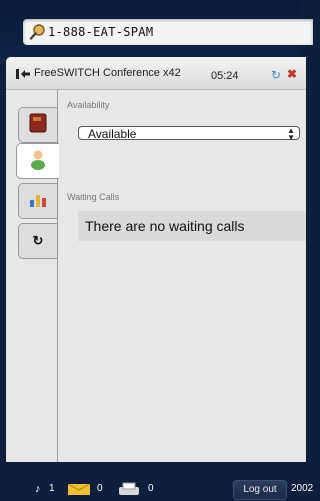  I want to click on close-icon: ✖, so click(292, 74).